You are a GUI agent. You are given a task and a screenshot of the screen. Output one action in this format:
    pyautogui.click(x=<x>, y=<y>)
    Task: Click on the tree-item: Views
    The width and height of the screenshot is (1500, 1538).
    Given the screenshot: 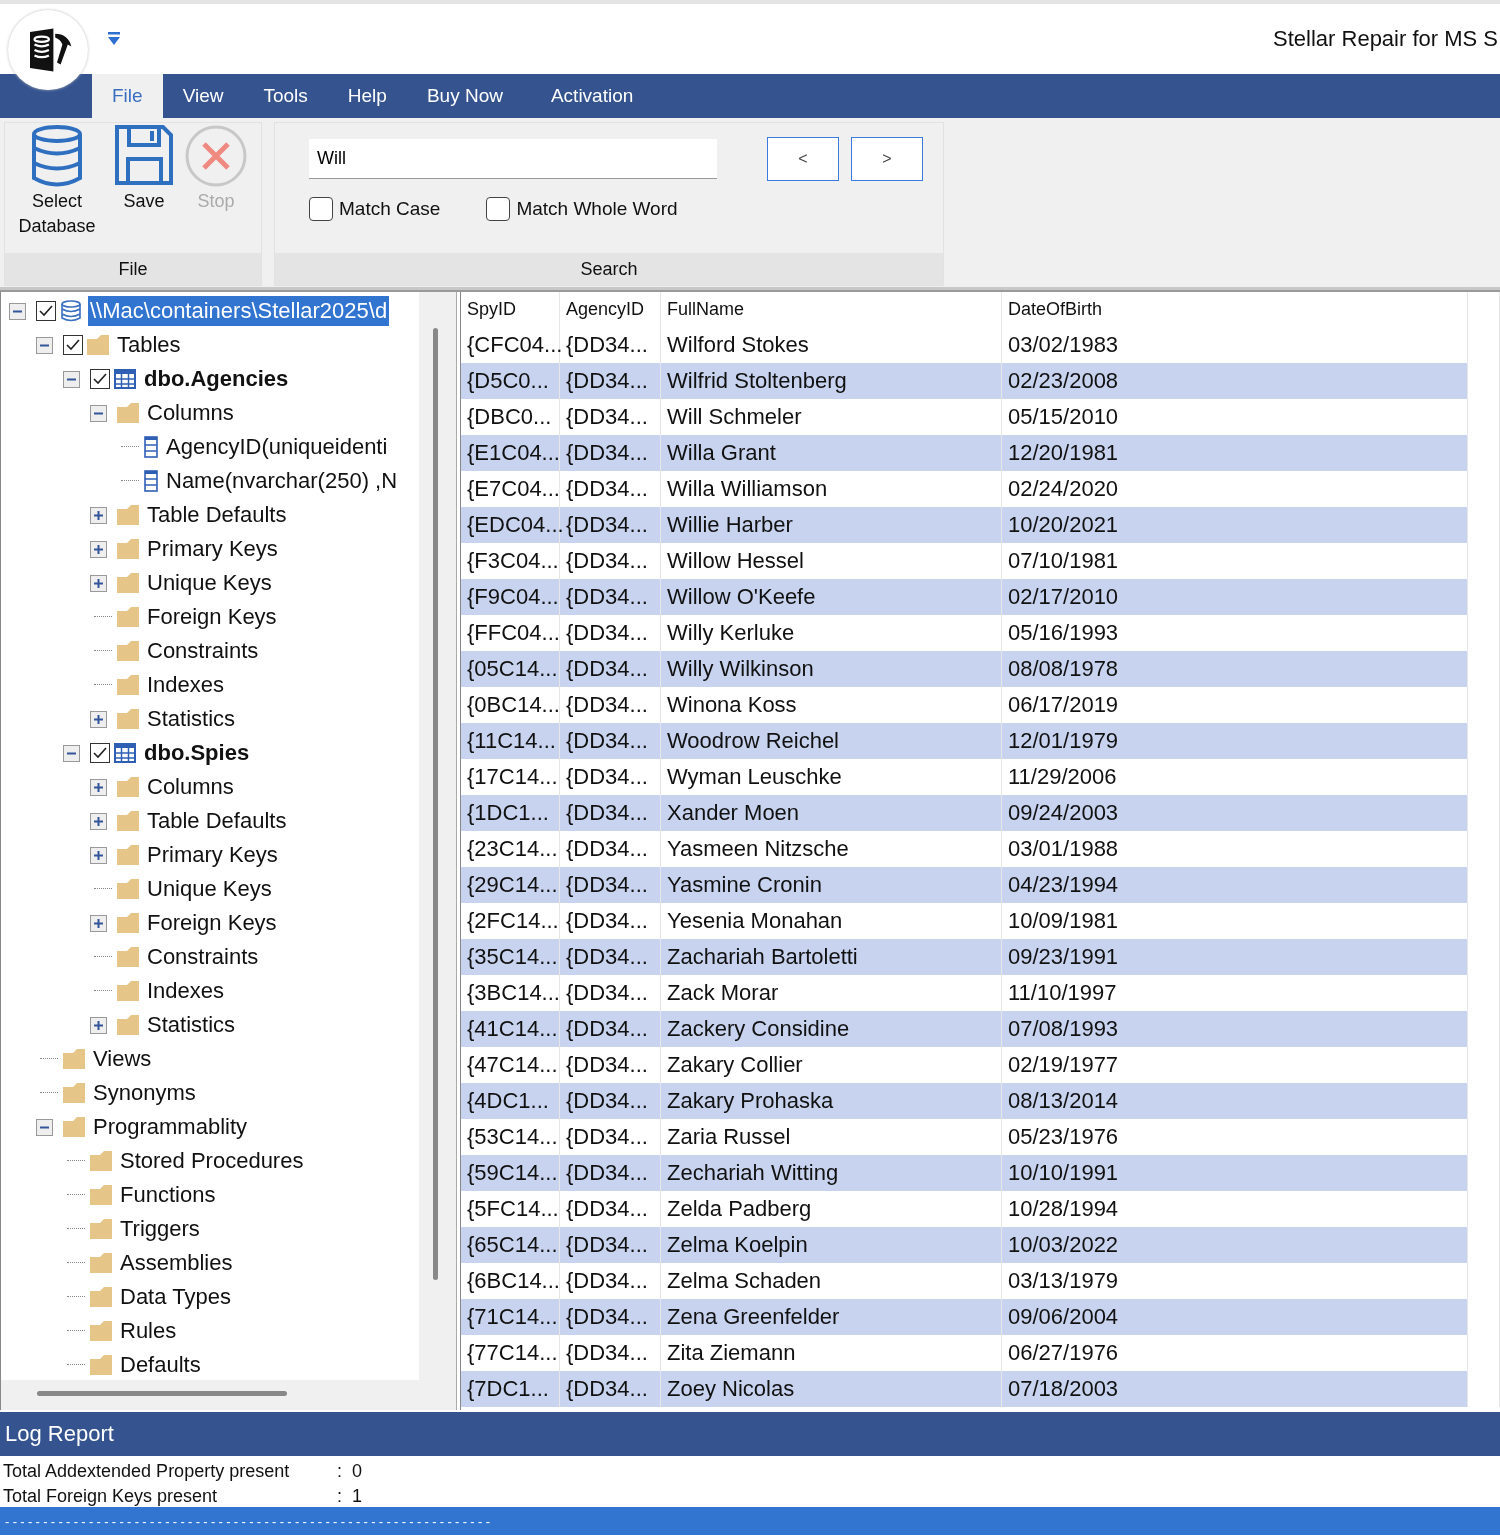 What is the action you would take?
    pyautogui.click(x=122, y=1059)
    